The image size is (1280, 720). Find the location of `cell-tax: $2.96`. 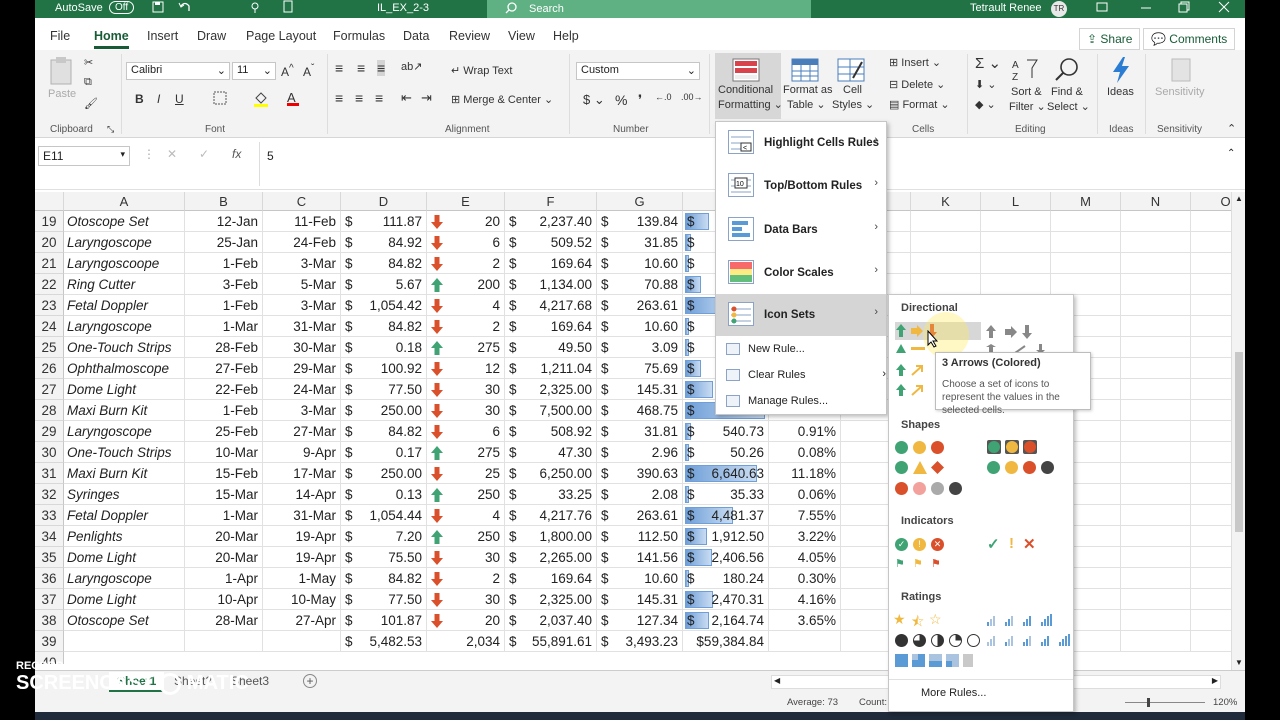

cell-tax: $2.96 is located at coordinates (640, 452).